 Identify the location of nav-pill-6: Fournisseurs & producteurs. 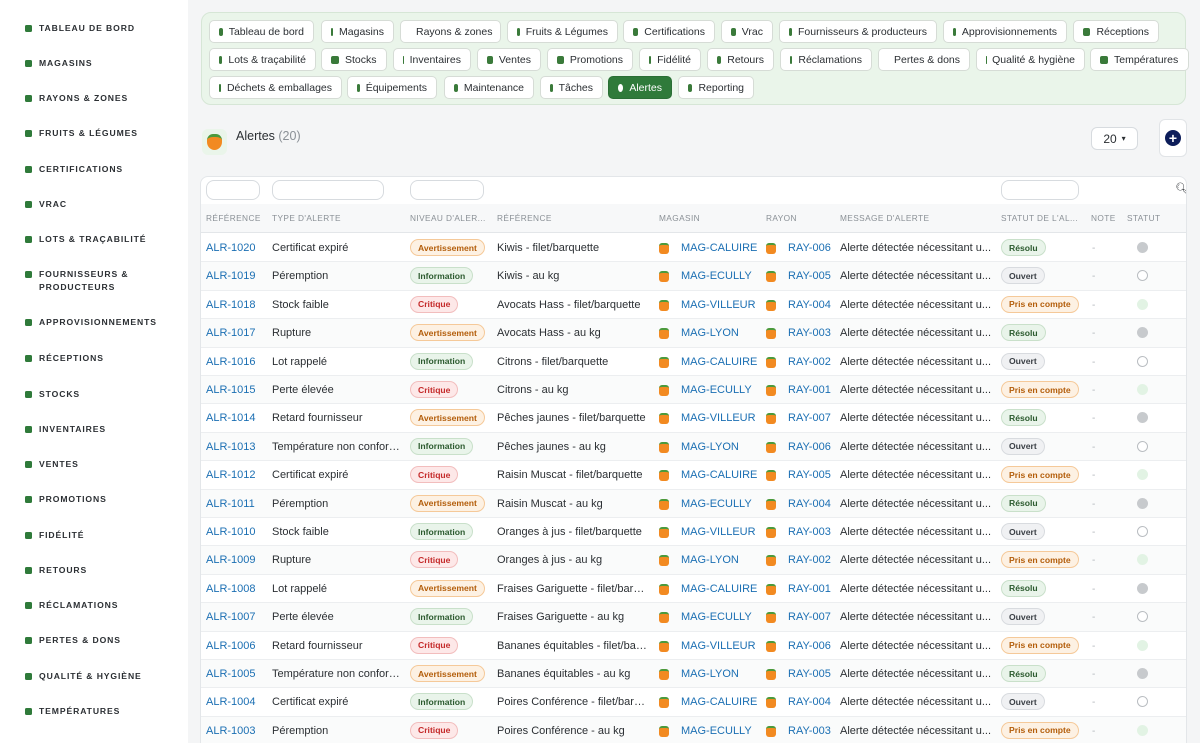
(858, 31).